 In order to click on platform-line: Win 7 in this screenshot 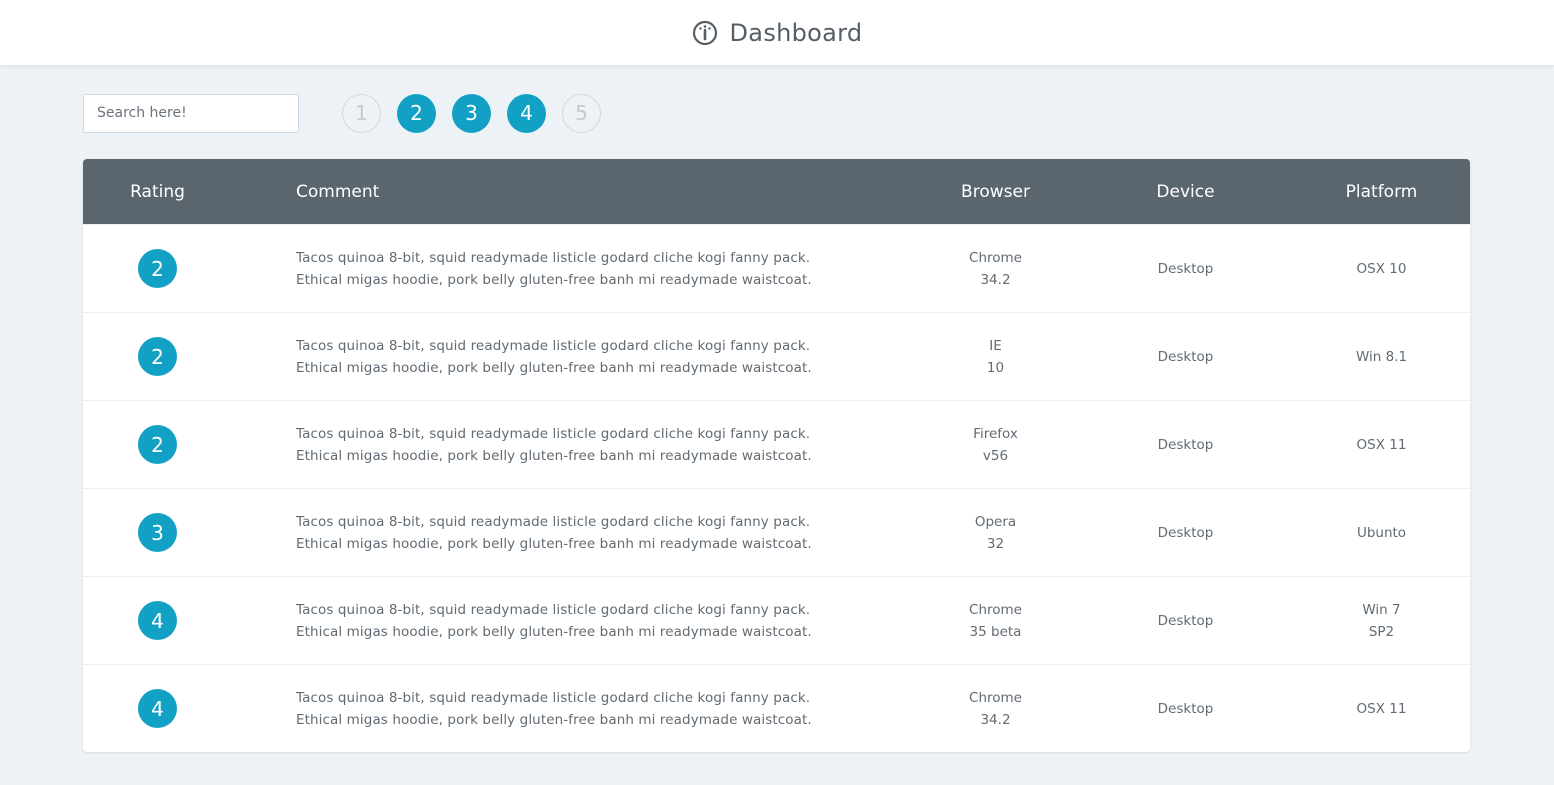, I will do `click(1381, 609)`.